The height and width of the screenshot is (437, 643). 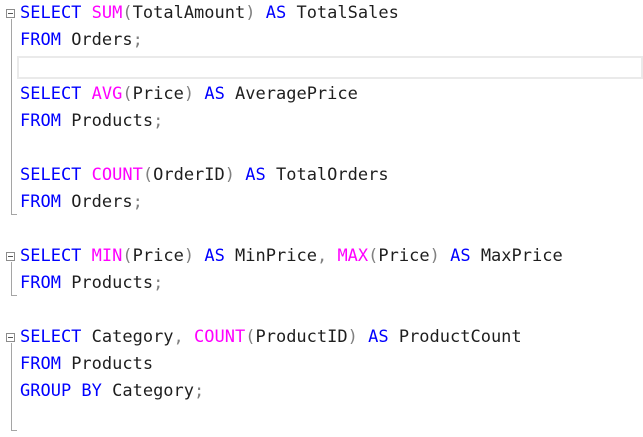 I want to click on current-line-highlight, so click(x=330, y=67).